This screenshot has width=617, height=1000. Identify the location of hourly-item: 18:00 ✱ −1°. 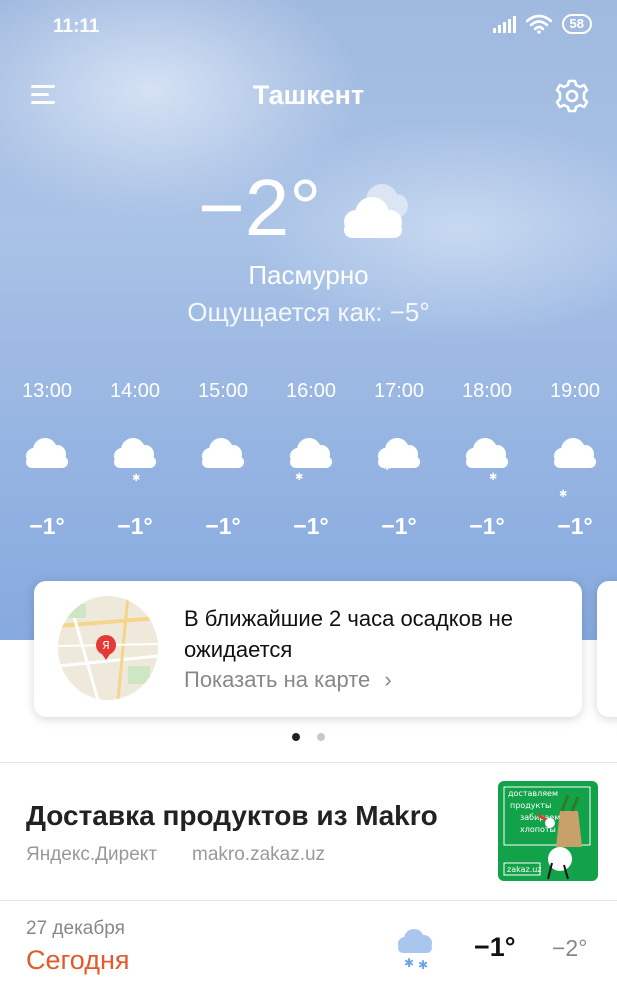
(487, 459).